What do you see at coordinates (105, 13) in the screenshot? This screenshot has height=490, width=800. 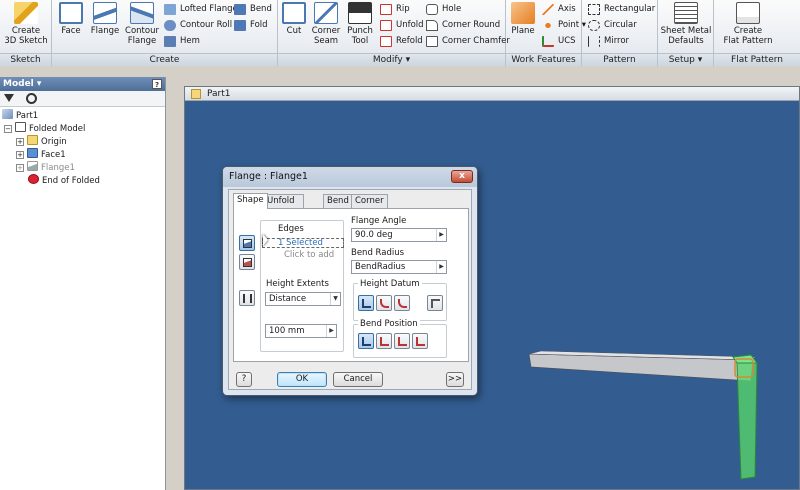 I see `flange-icon` at bounding box center [105, 13].